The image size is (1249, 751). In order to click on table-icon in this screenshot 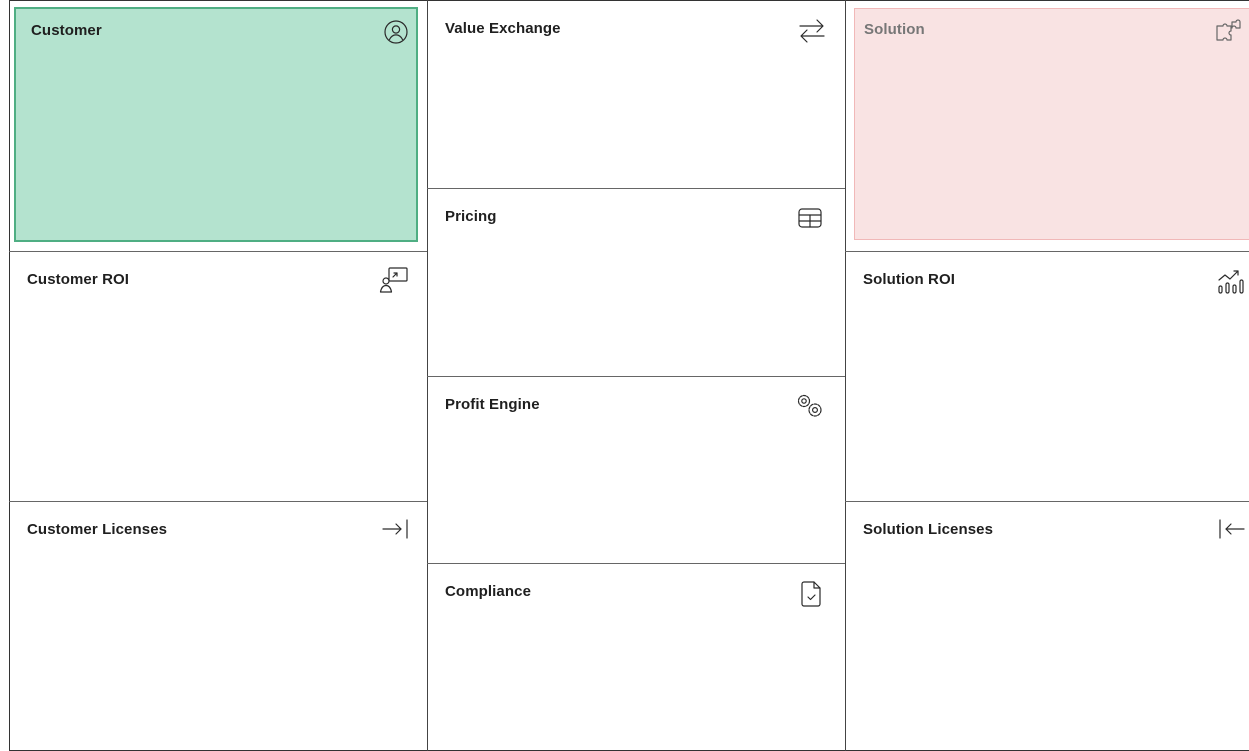, I will do `click(810, 218)`.